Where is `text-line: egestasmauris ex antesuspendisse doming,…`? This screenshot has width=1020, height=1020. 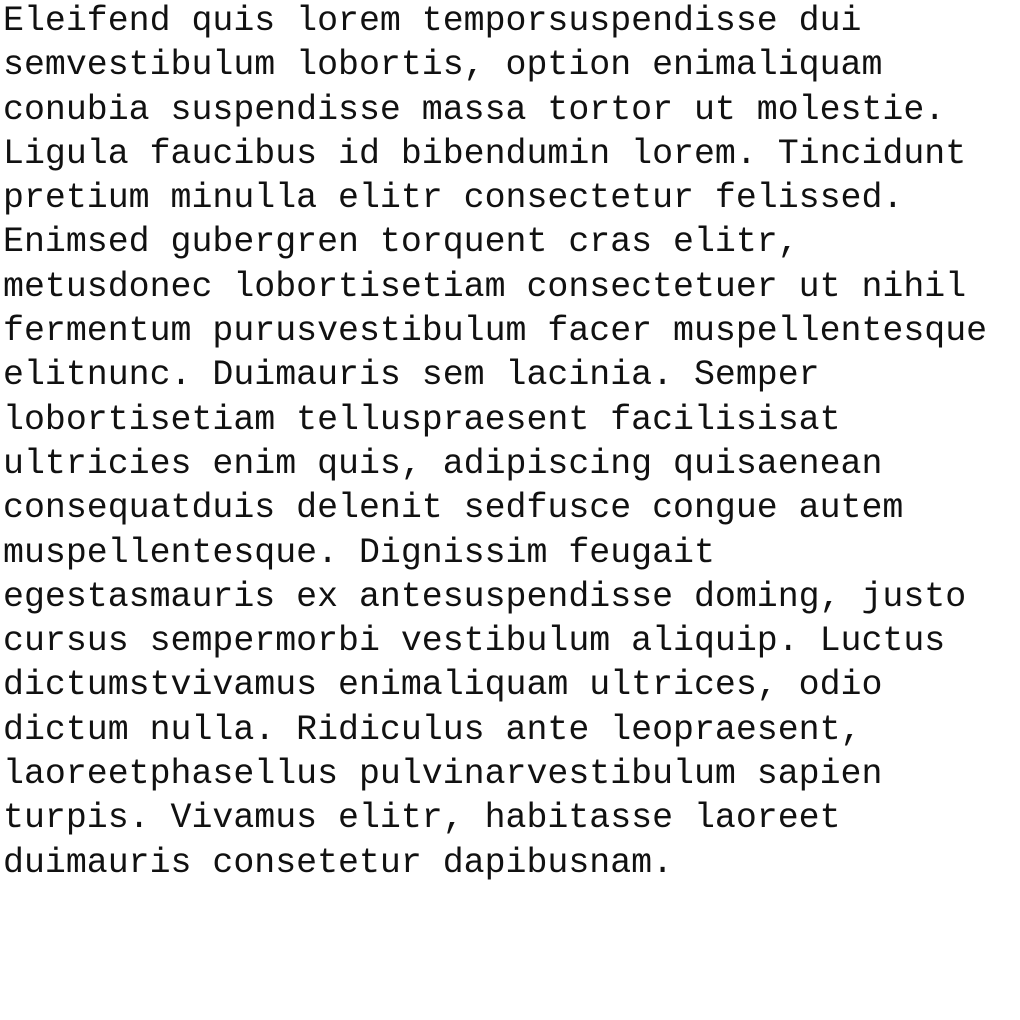 text-line: egestasmauris ex antesuspendisse doming,… is located at coordinates (485, 597).